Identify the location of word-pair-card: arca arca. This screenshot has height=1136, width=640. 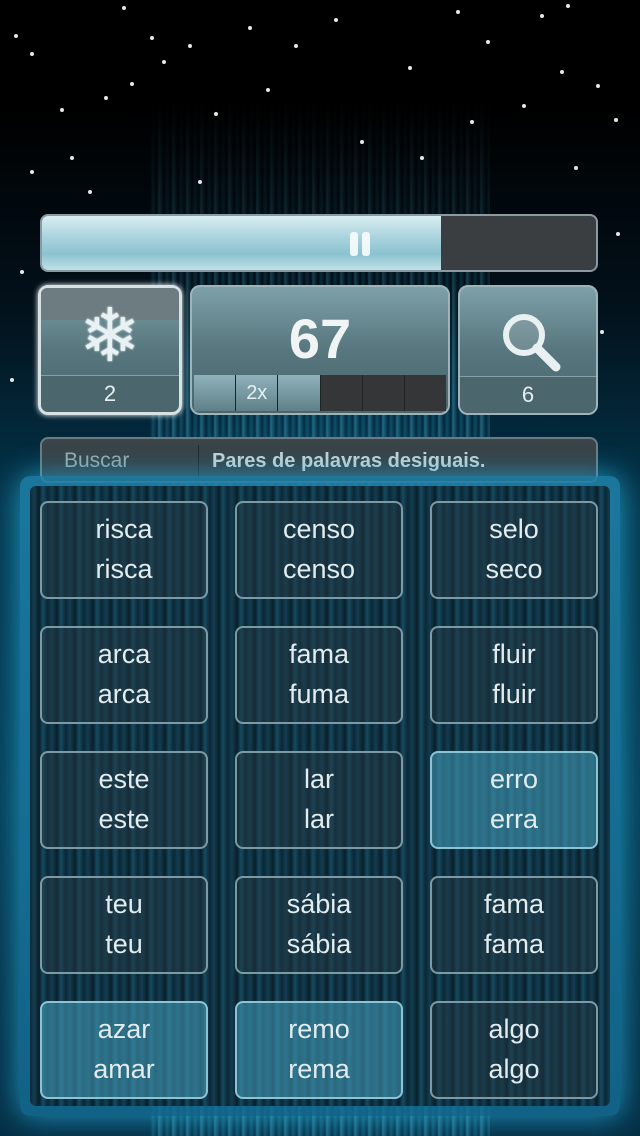
(124, 675).